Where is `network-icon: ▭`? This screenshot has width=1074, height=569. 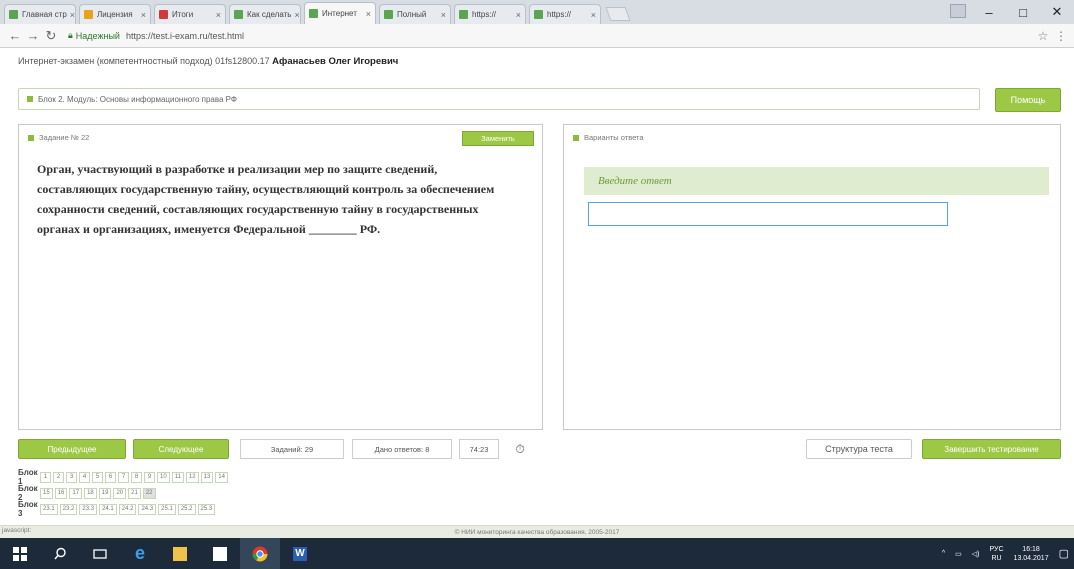
network-icon: ▭ is located at coordinates (958, 554).